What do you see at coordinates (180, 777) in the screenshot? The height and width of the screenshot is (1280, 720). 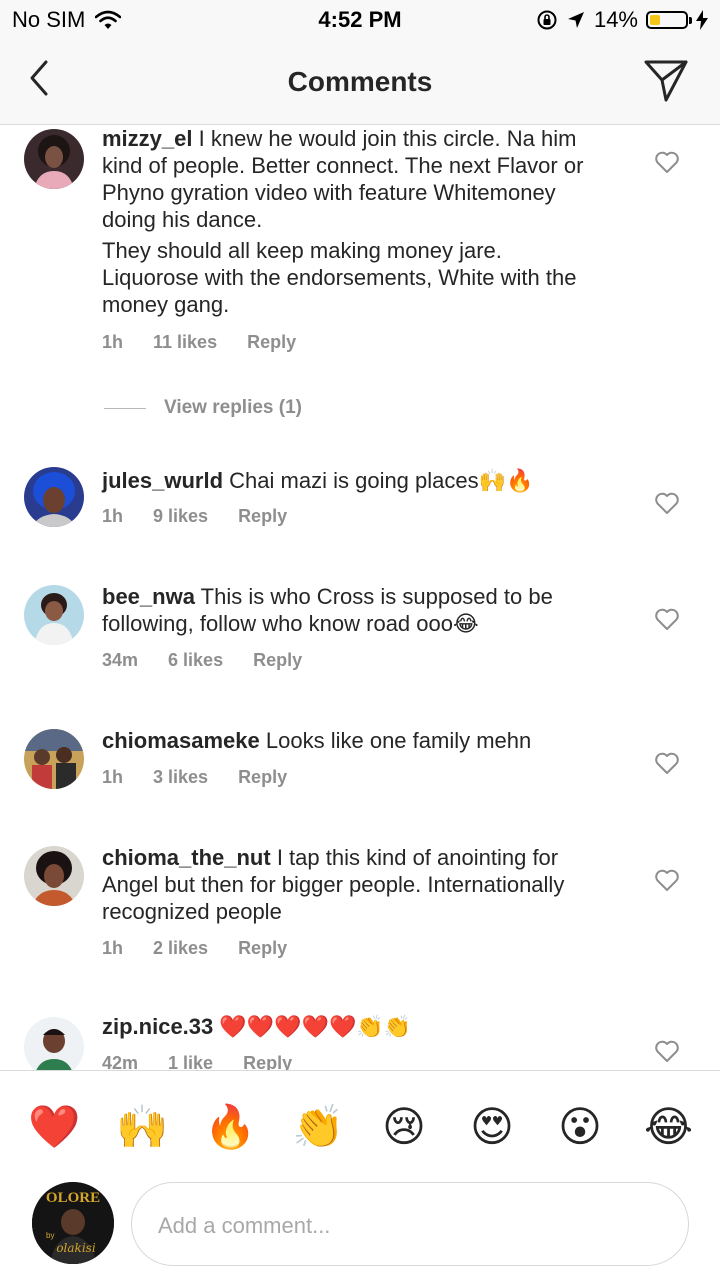 I see `comment-likes: 3 likes` at bounding box center [180, 777].